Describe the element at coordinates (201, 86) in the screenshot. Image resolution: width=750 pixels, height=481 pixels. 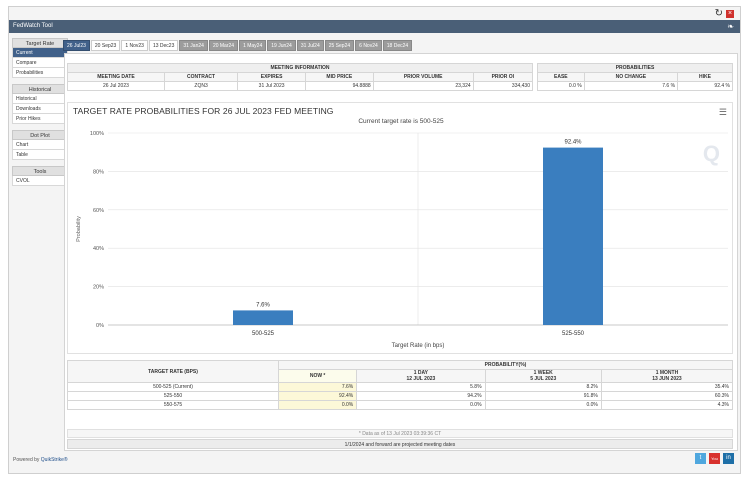
I see `meeting-value: ZQN3` at that location.